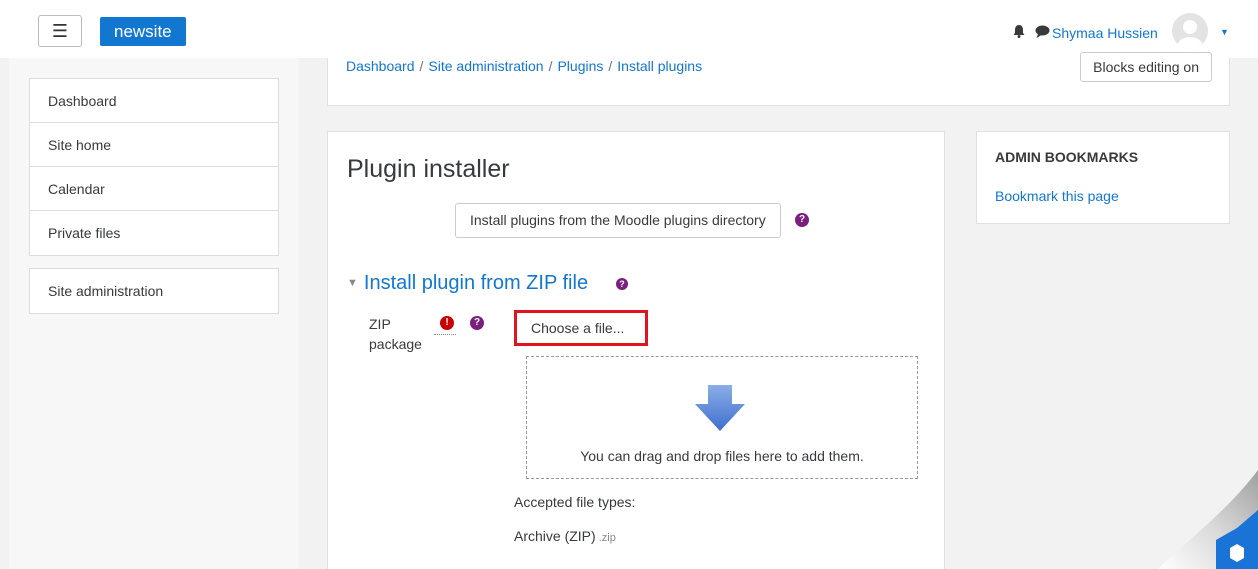 This screenshot has width=1258, height=569. I want to click on admin-bookmarks-block: ADMIN BOOKMARKS Bookmark this page, so click(1103, 177).